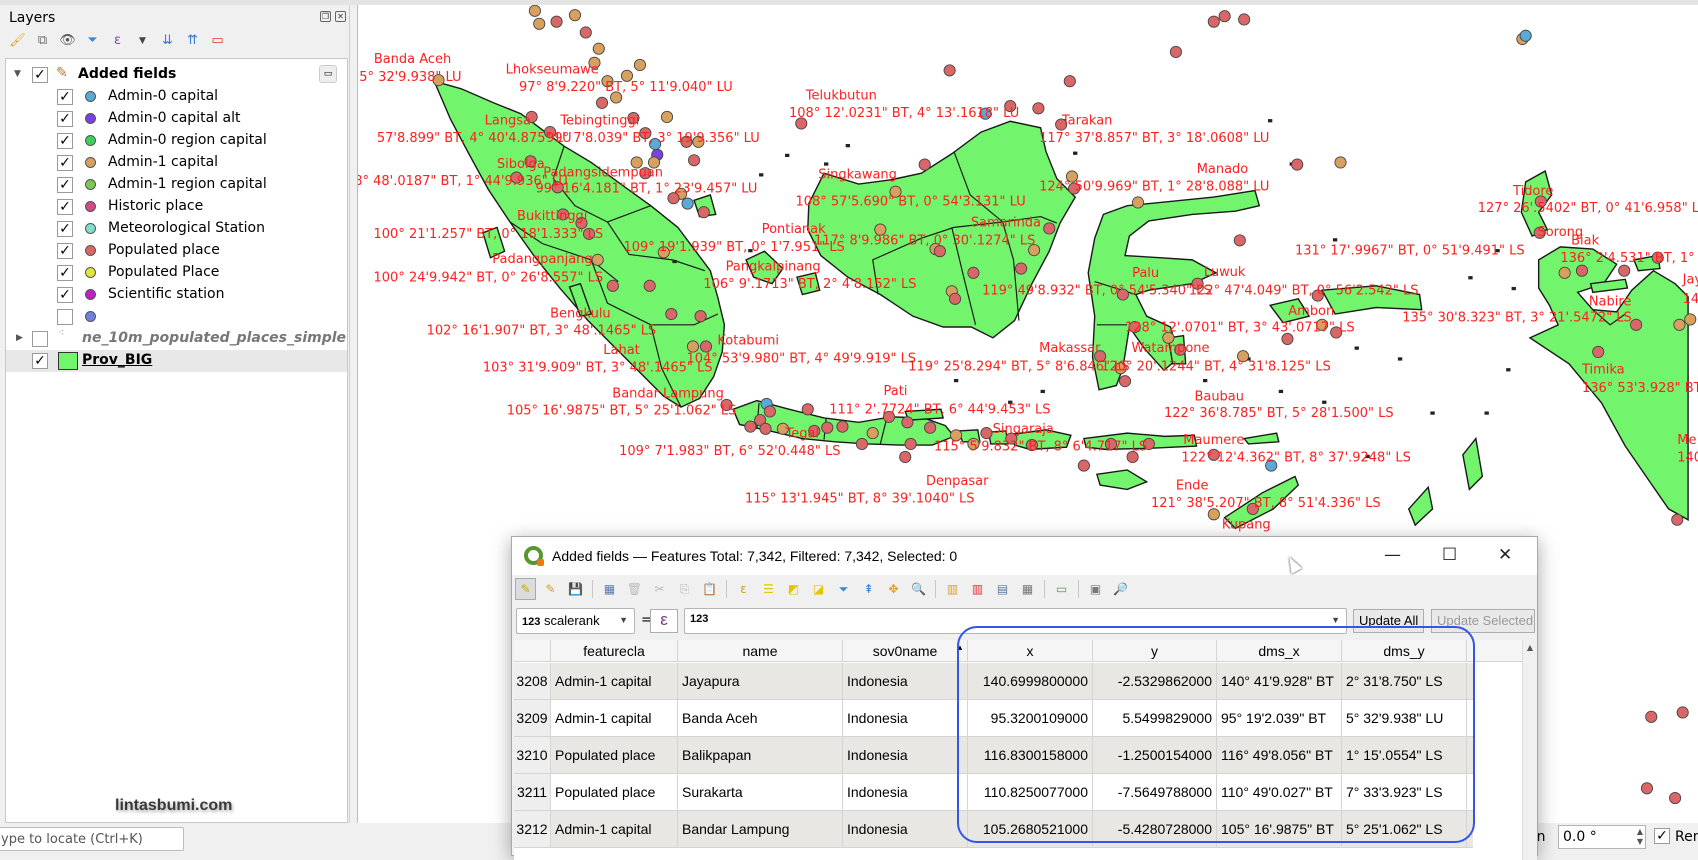 Image resolution: width=1698 pixels, height=860 pixels. What do you see at coordinates (1027, 589) in the screenshot?
I see `conditional-formatting-icon: ▦` at bounding box center [1027, 589].